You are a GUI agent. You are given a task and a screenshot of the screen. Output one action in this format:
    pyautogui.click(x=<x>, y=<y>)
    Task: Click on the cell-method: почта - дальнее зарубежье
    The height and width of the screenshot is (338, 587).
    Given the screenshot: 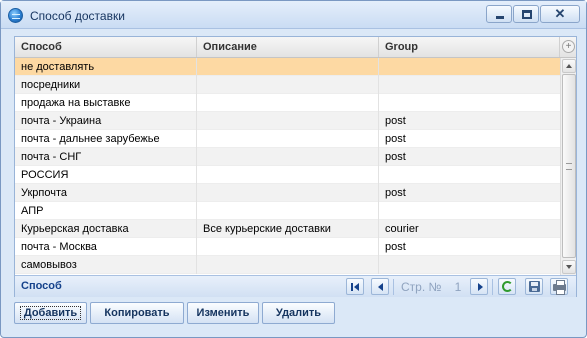 What is the action you would take?
    pyautogui.click(x=106, y=139)
    